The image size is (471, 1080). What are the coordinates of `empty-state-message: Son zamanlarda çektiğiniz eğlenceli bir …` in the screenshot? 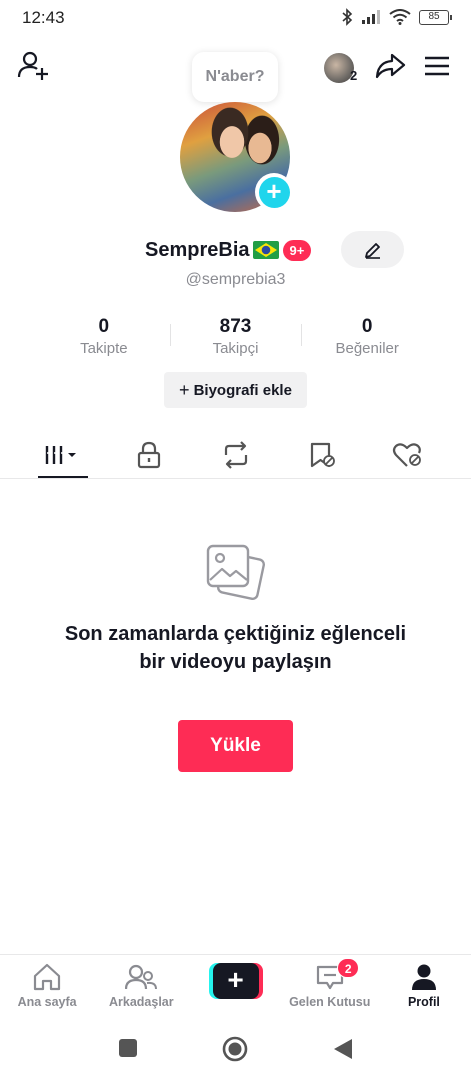 It's located at (235, 648).